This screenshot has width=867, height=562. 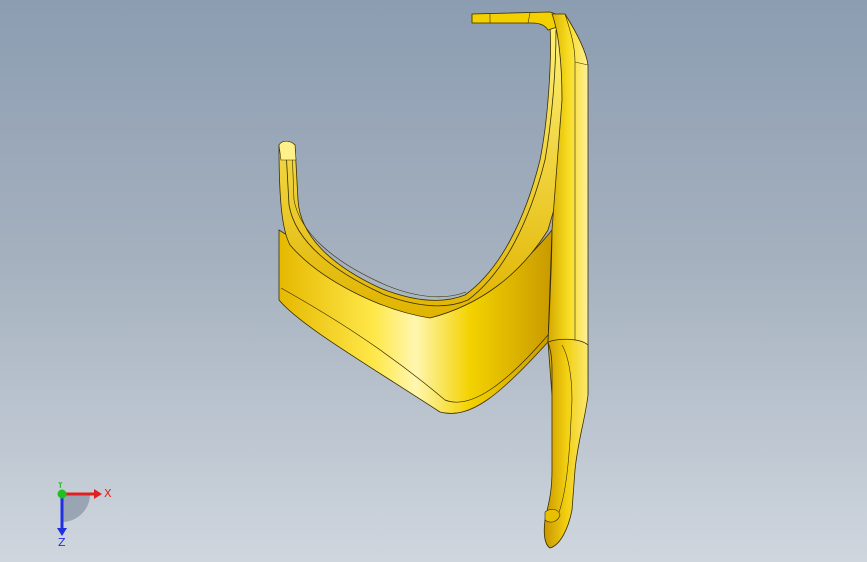 I want to click on top-mounting-tab, so click(x=516, y=21).